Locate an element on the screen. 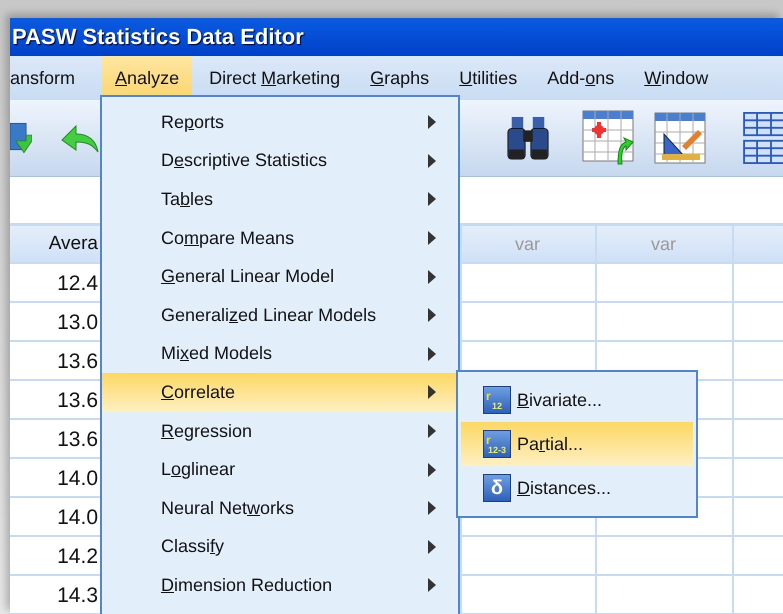 Image resolution: width=783 pixels, height=614 pixels. statistic-icon: r 12 is located at coordinates (497, 400).